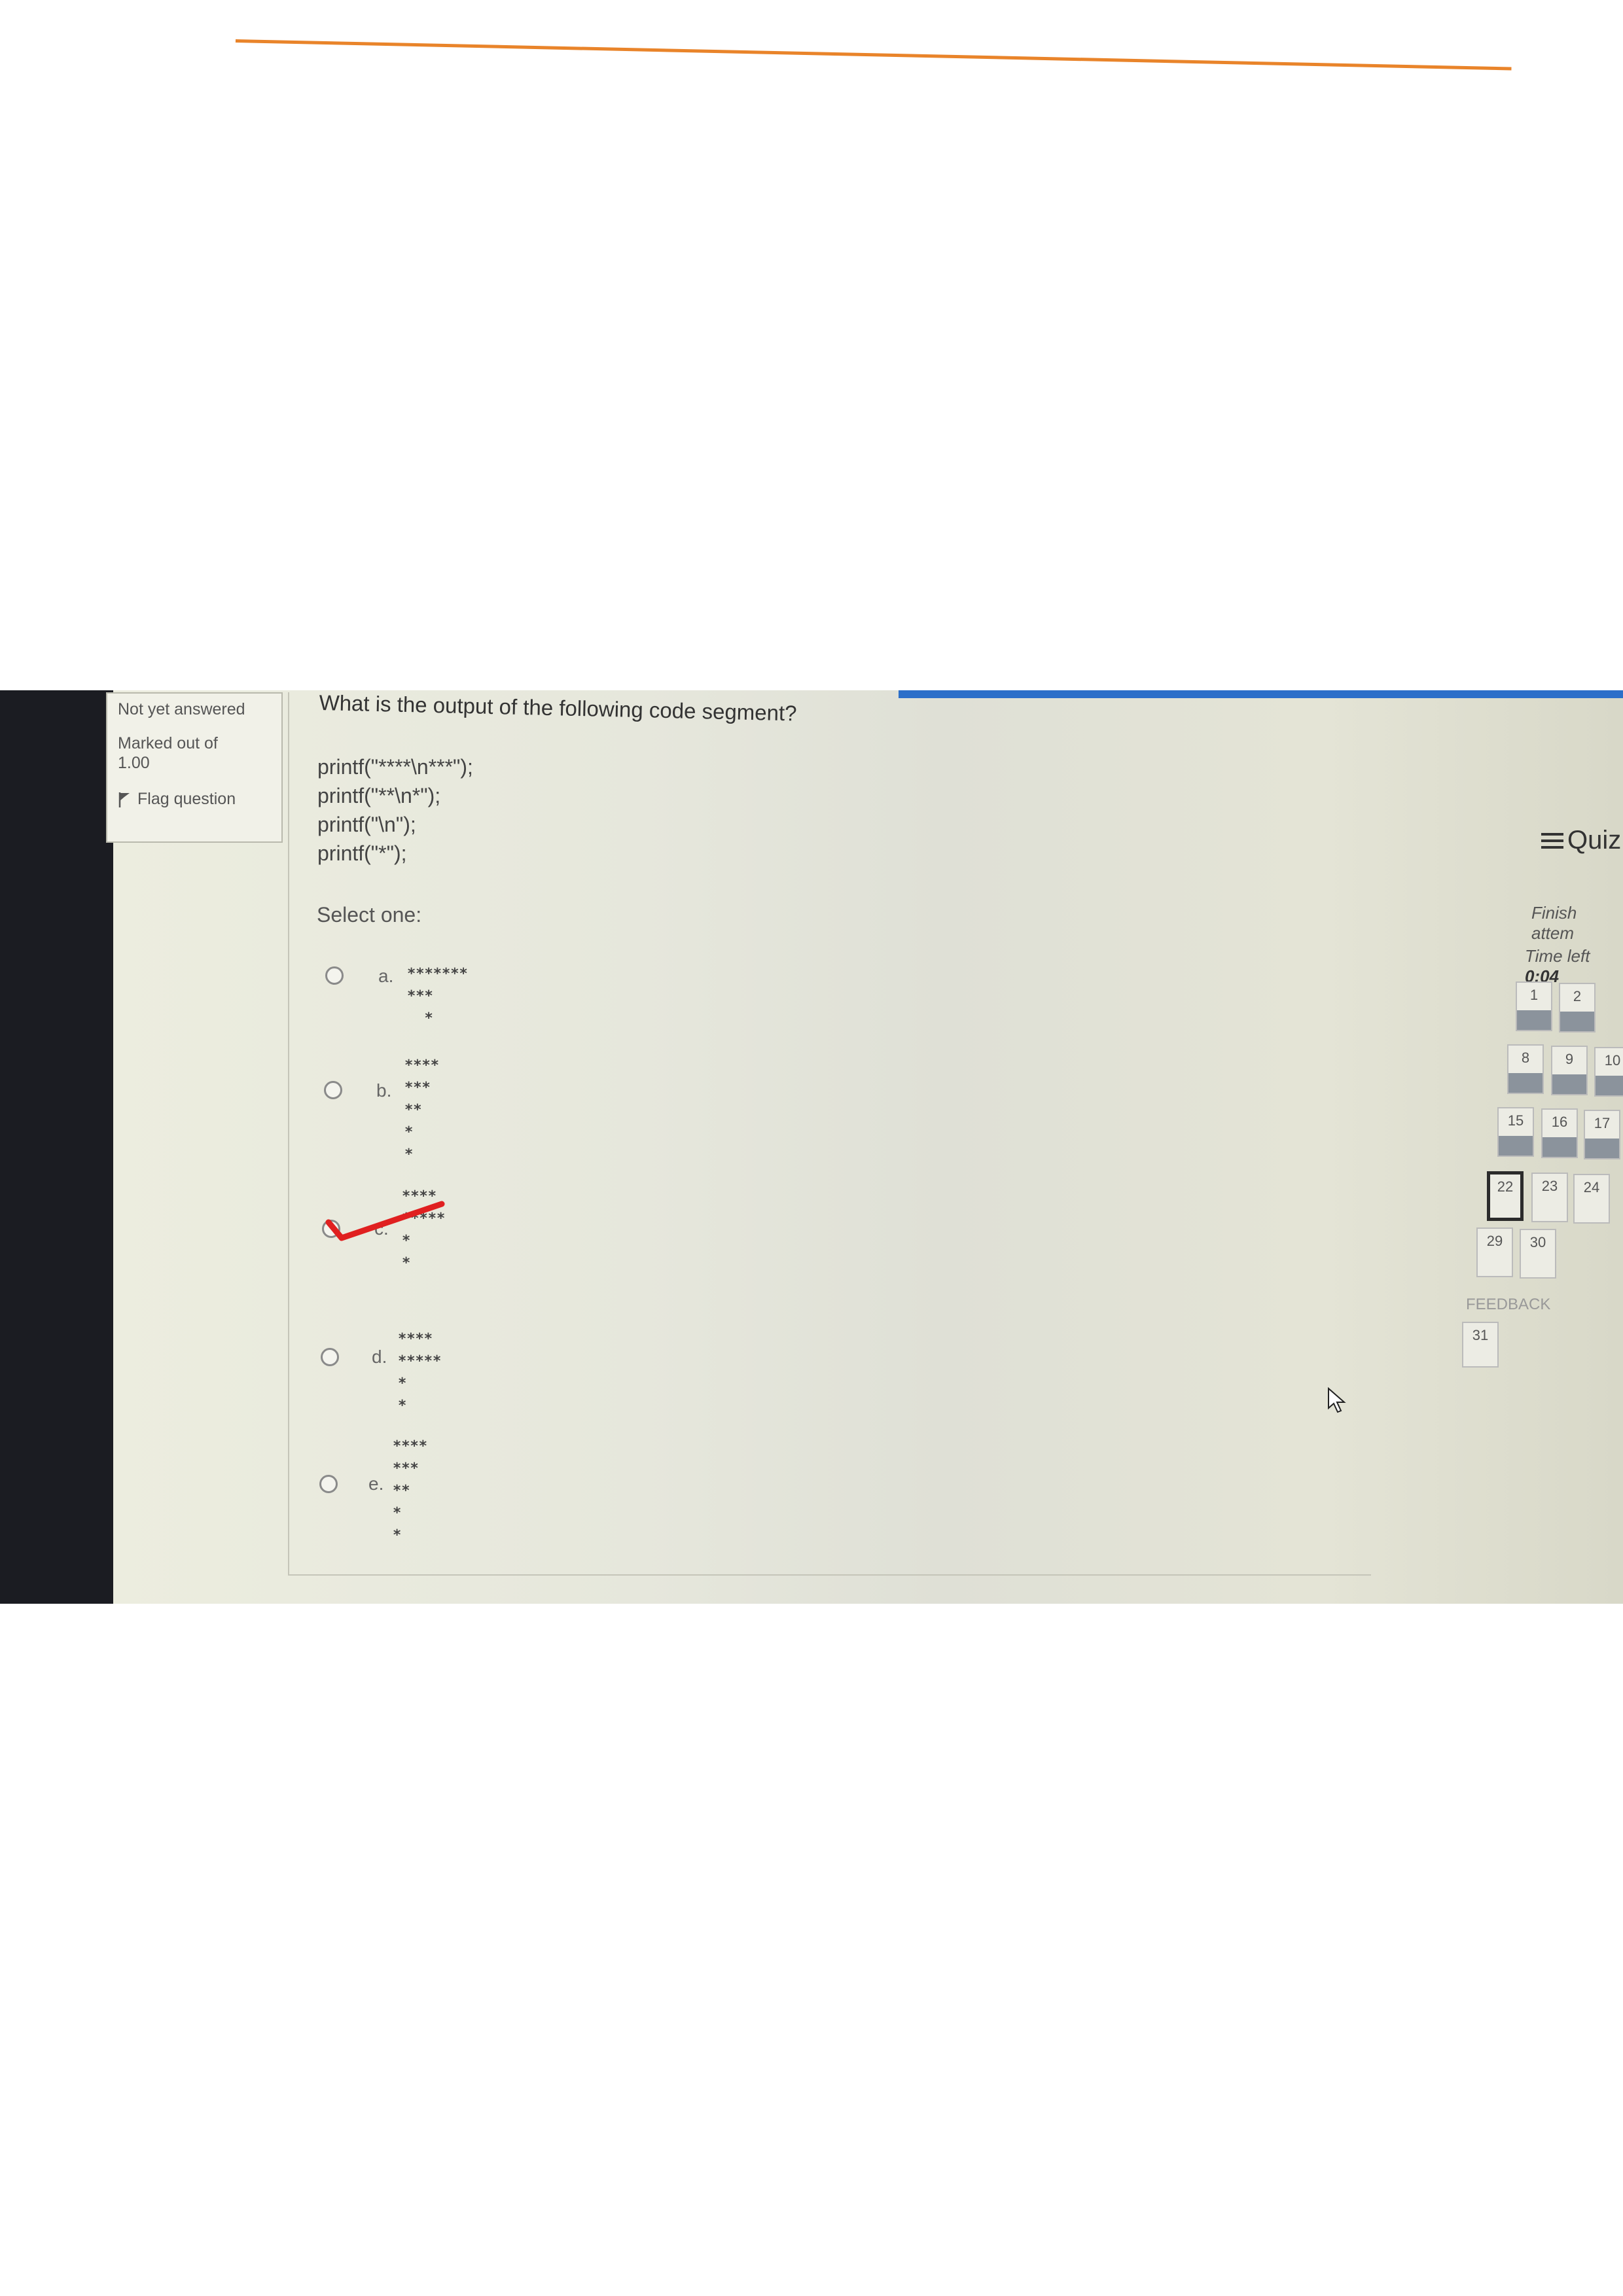 This screenshot has width=1623, height=2296. What do you see at coordinates (182, 709) in the screenshot?
I see `question-status: Not yet answered` at bounding box center [182, 709].